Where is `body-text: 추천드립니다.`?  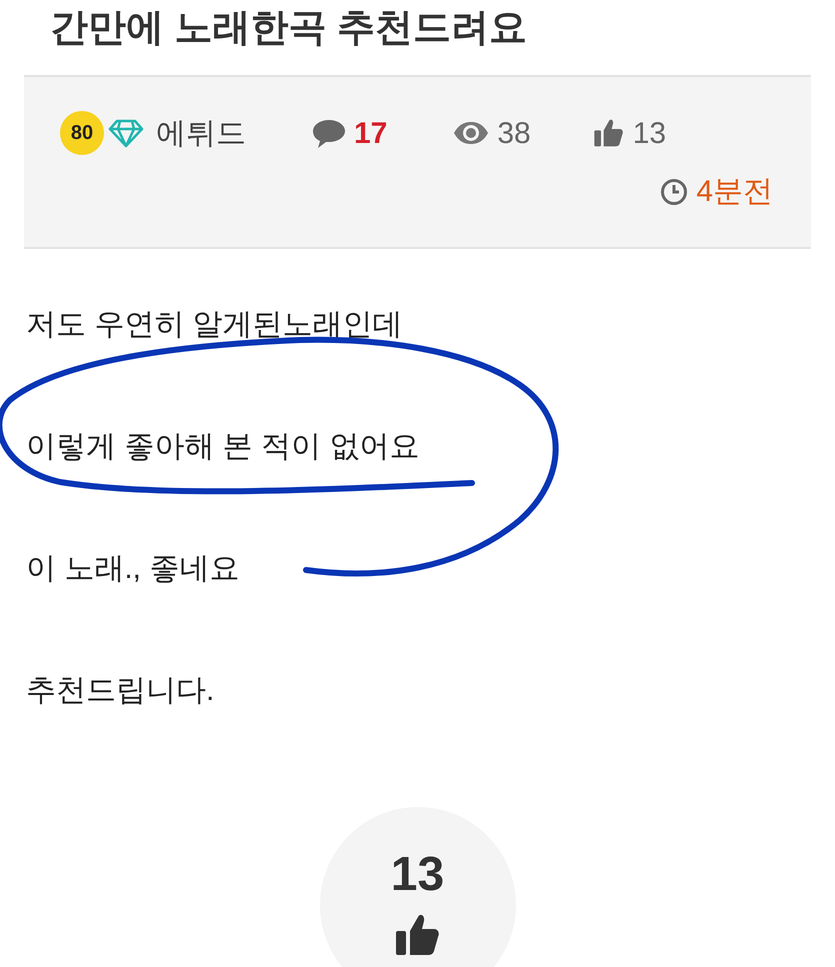 body-text: 추천드립니다. is located at coordinates (121, 691).